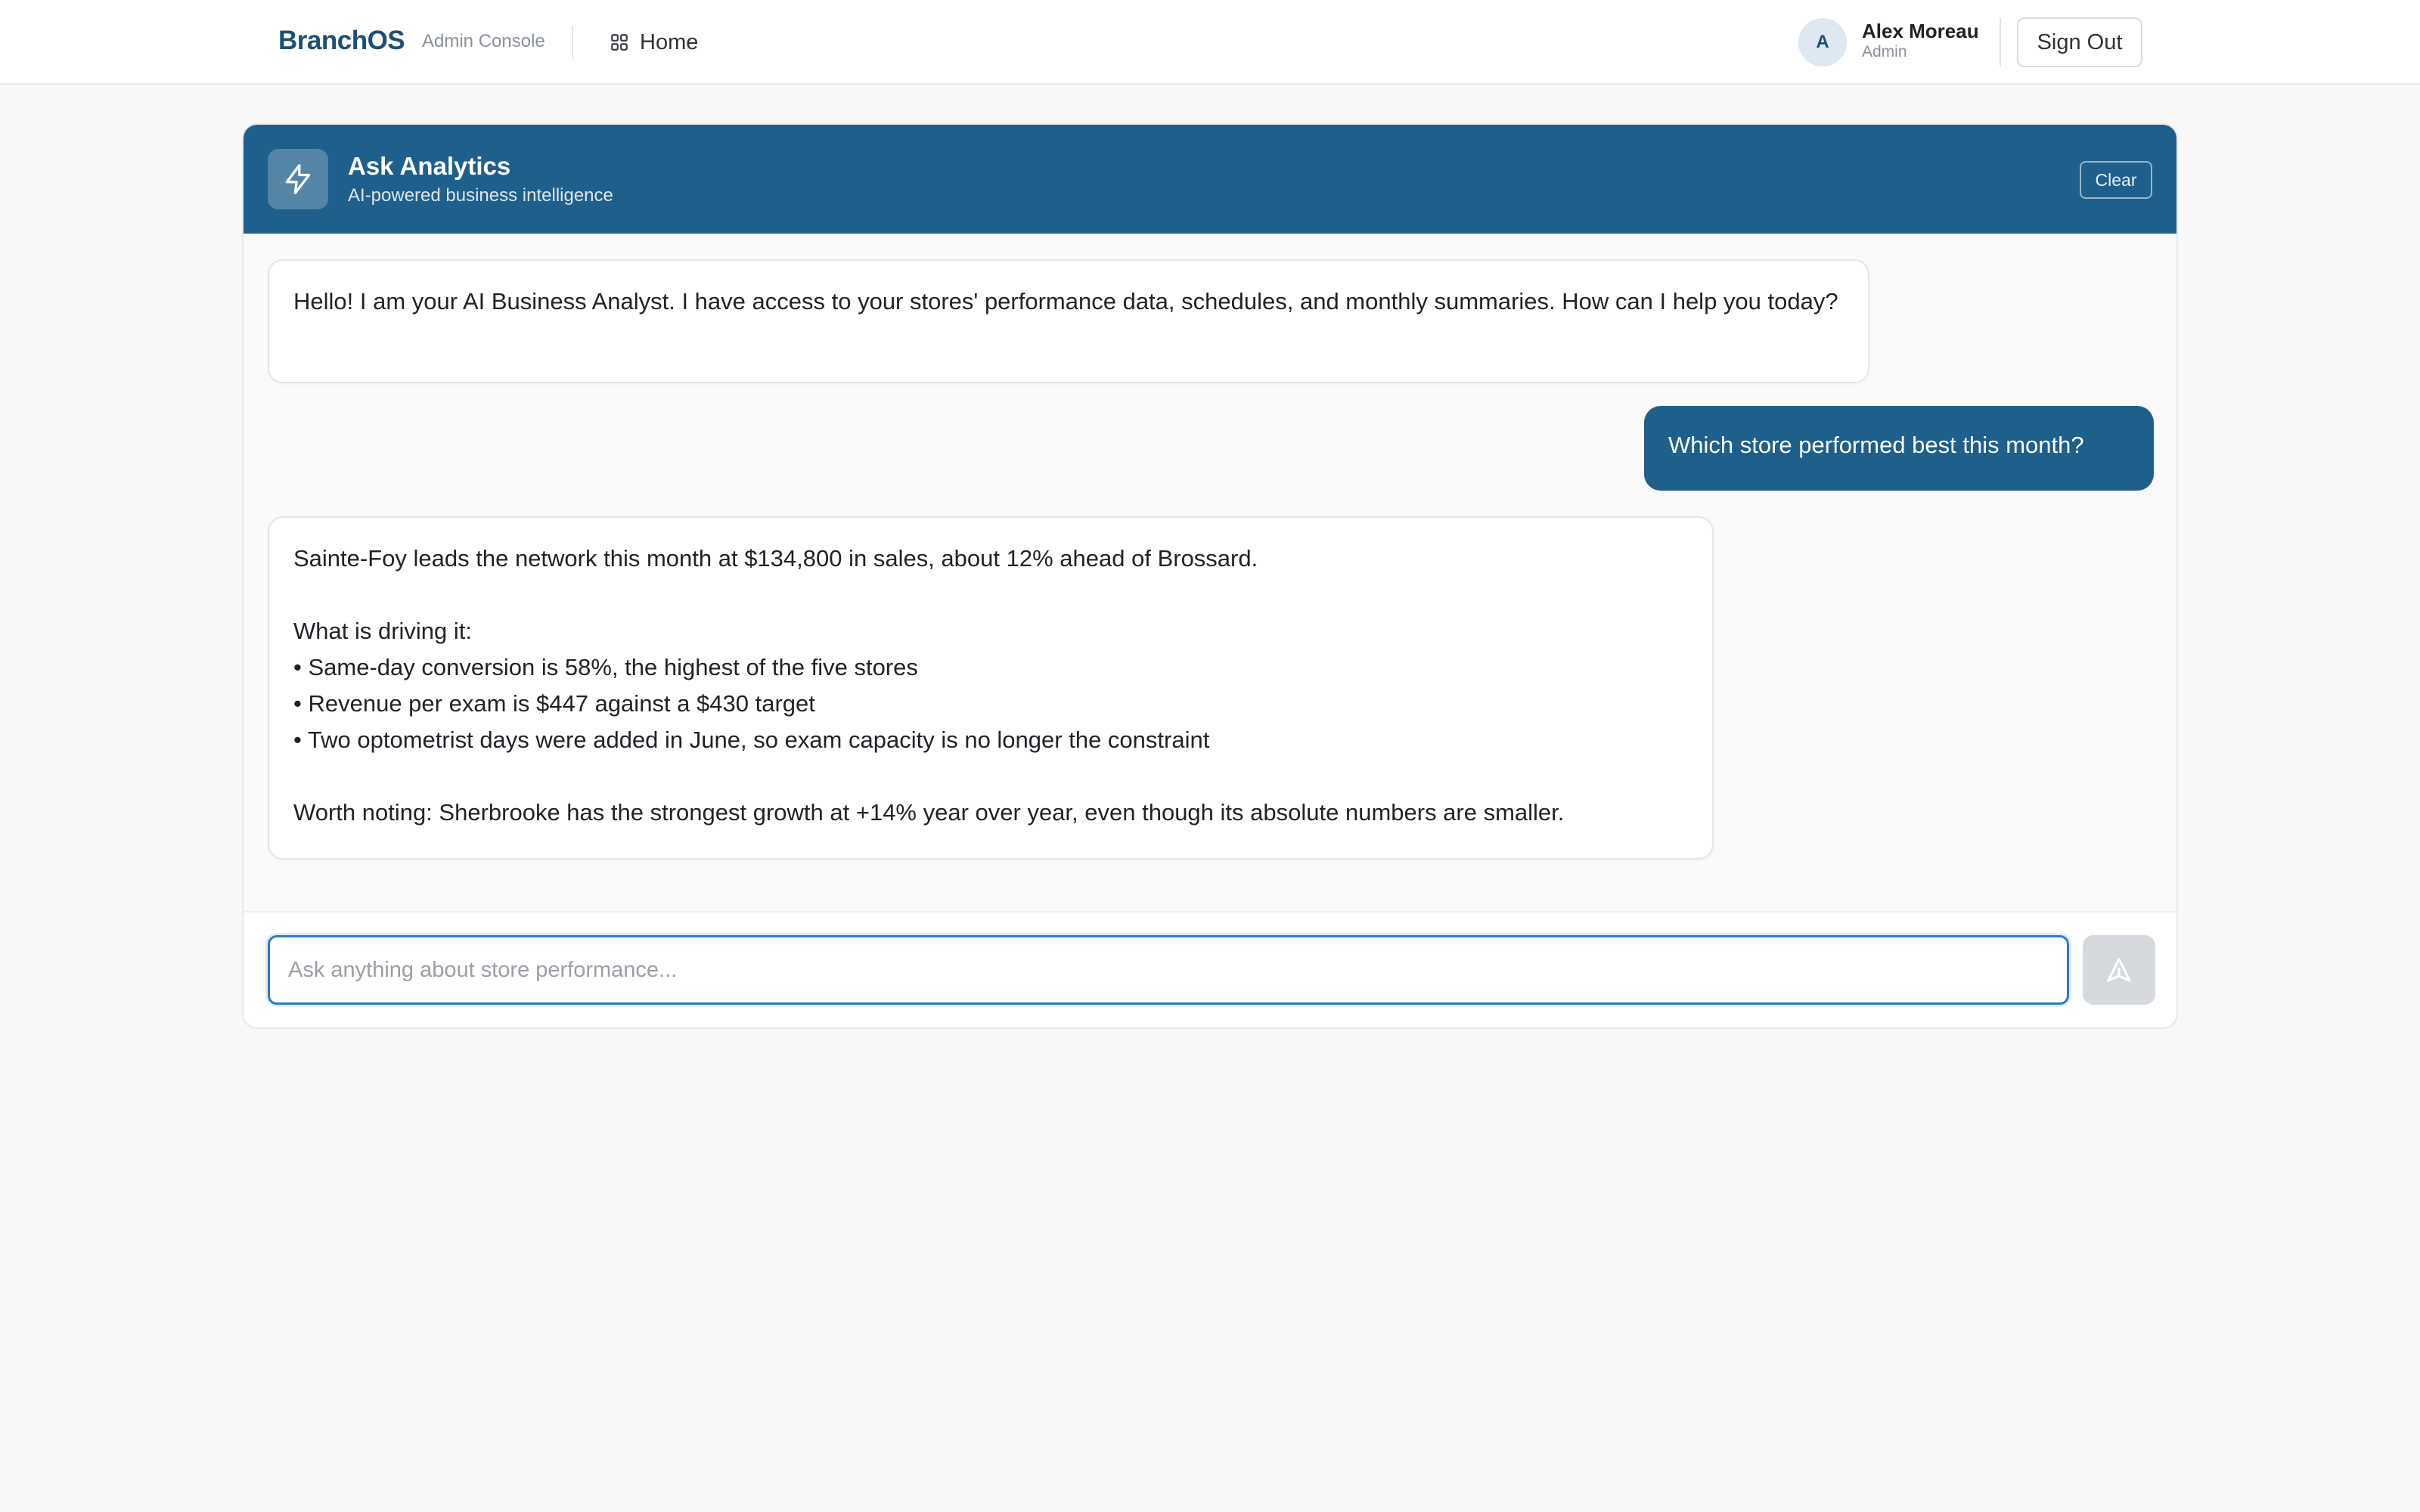 This screenshot has height=1512, width=2420. What do you see at coordinates (429, 166) in the screenshot?
I see `chat-title: Ask Analytics` at bounding box center [429, 166].